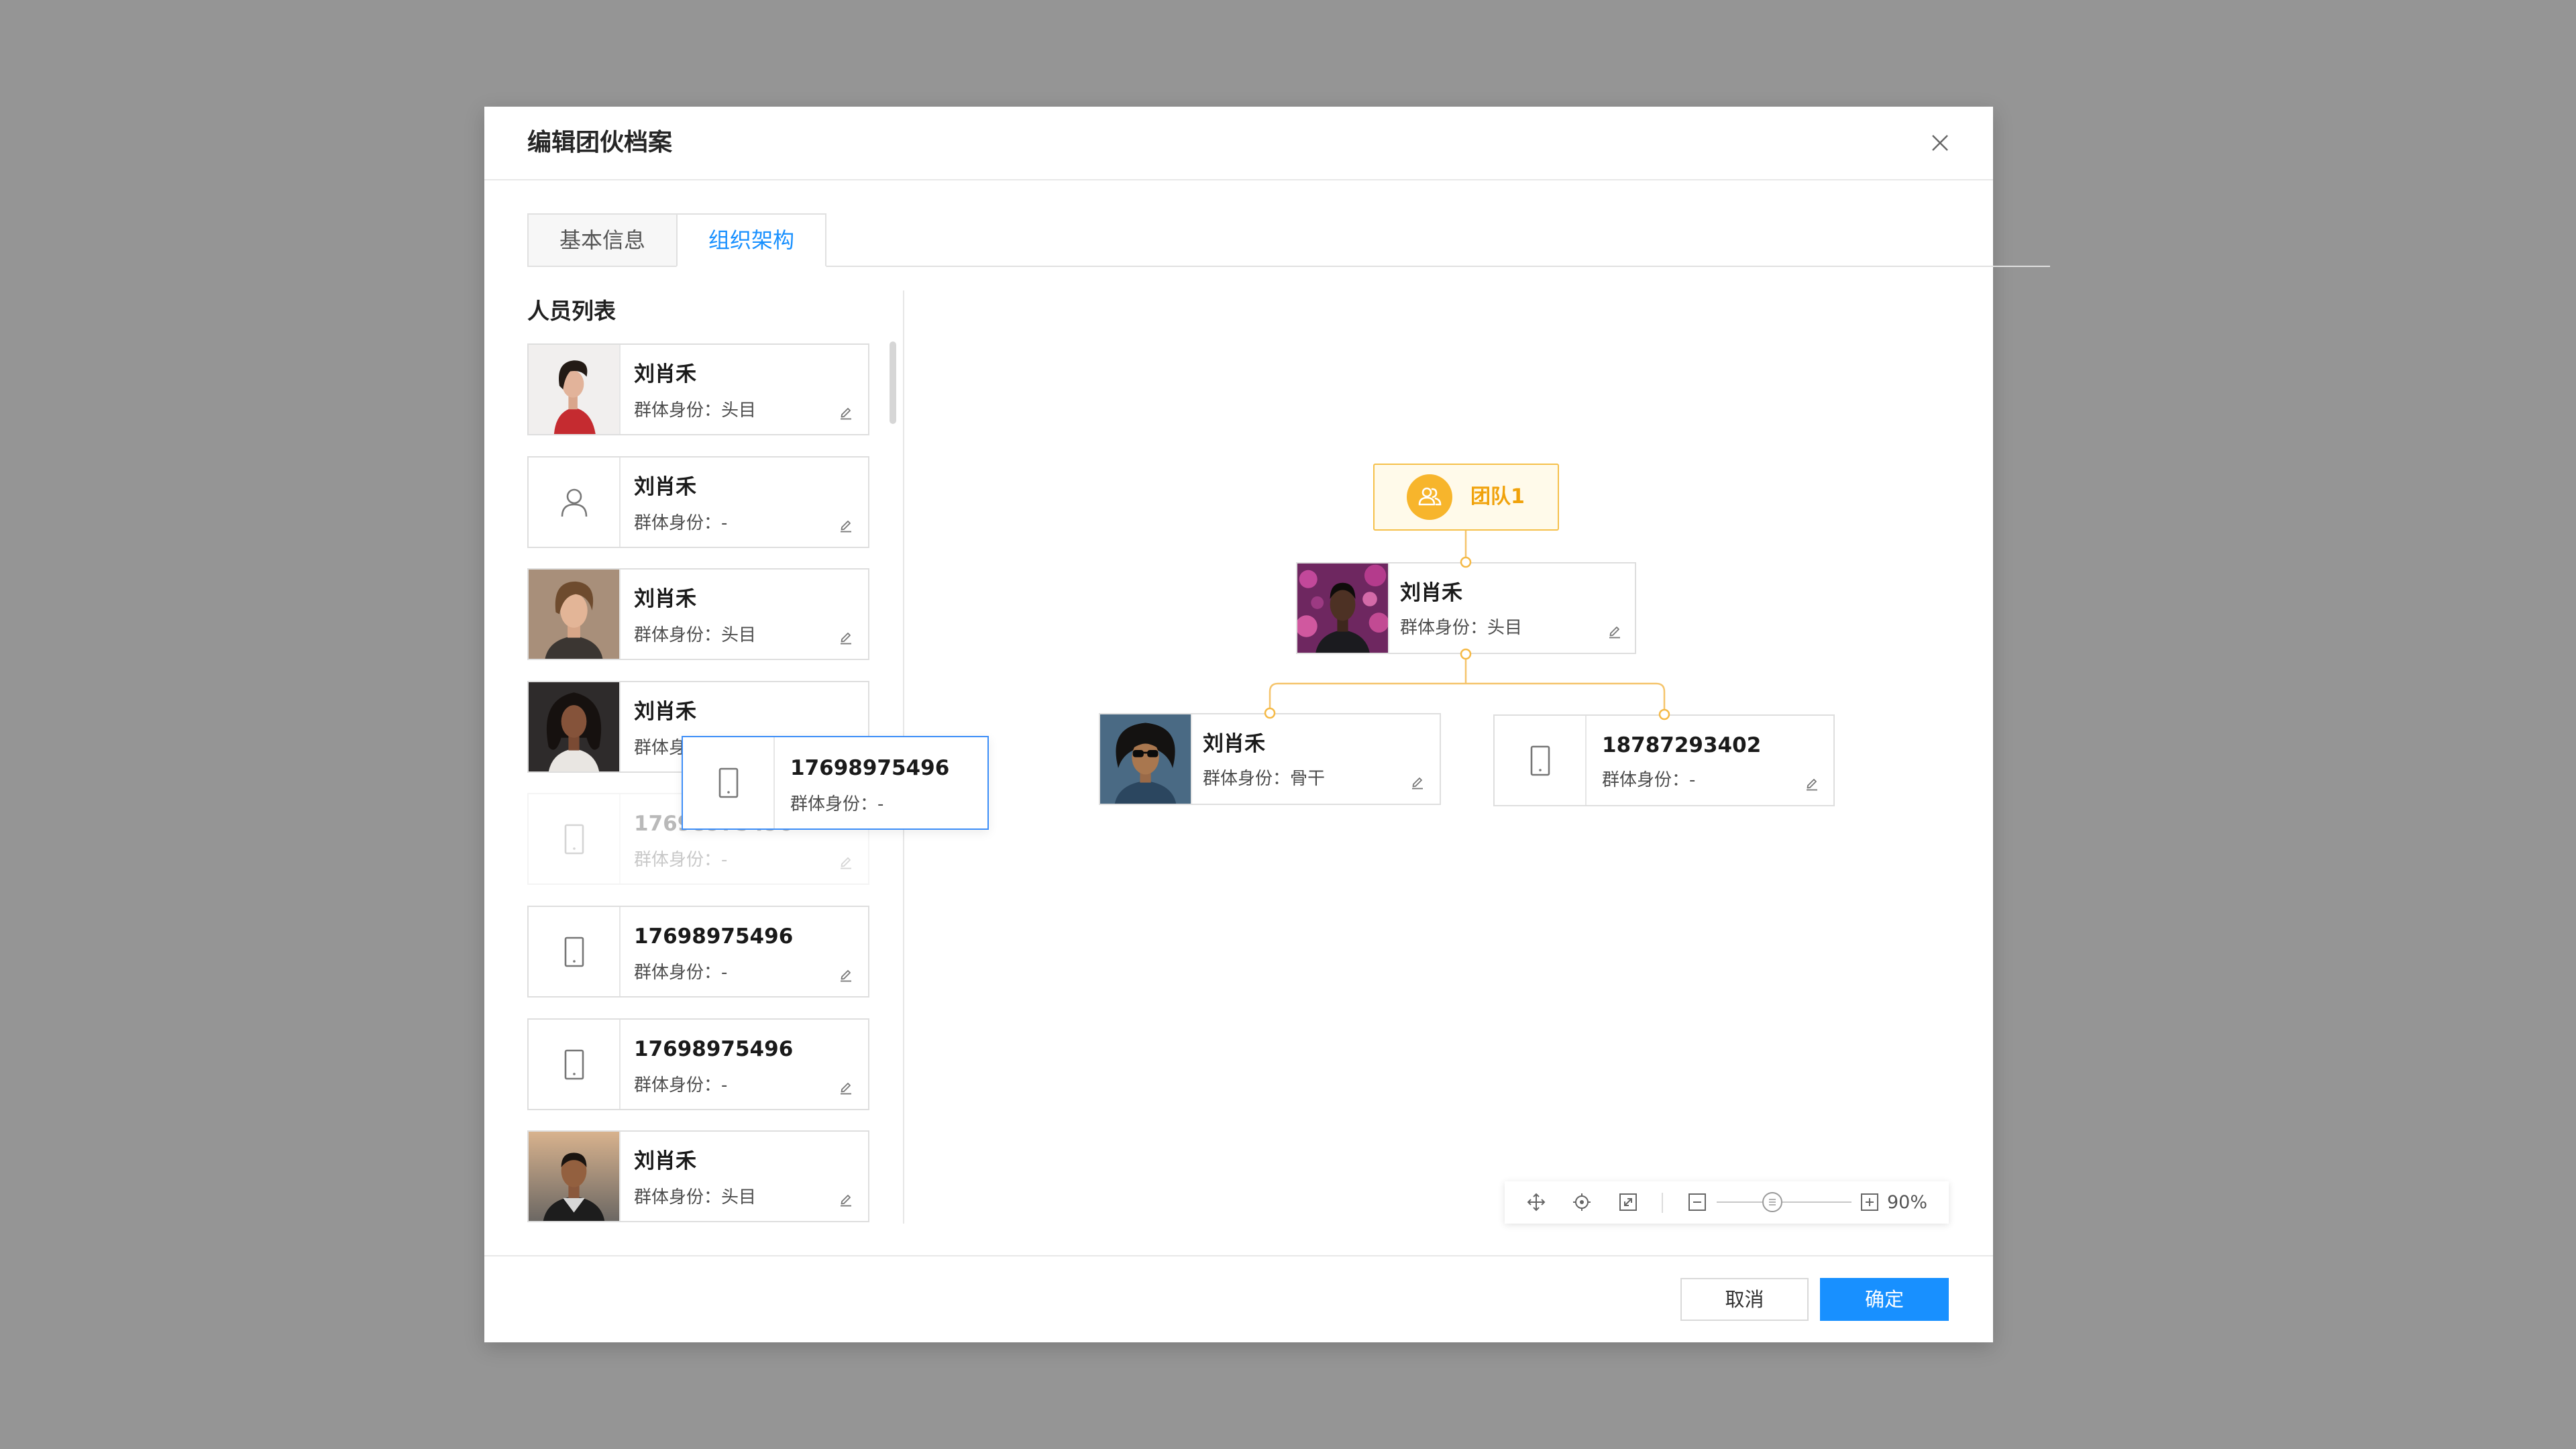  What do you see at coordinates (893, 382) in the screenshot?
I see `member-list-scrollbar` at bounding box center [893, 382].